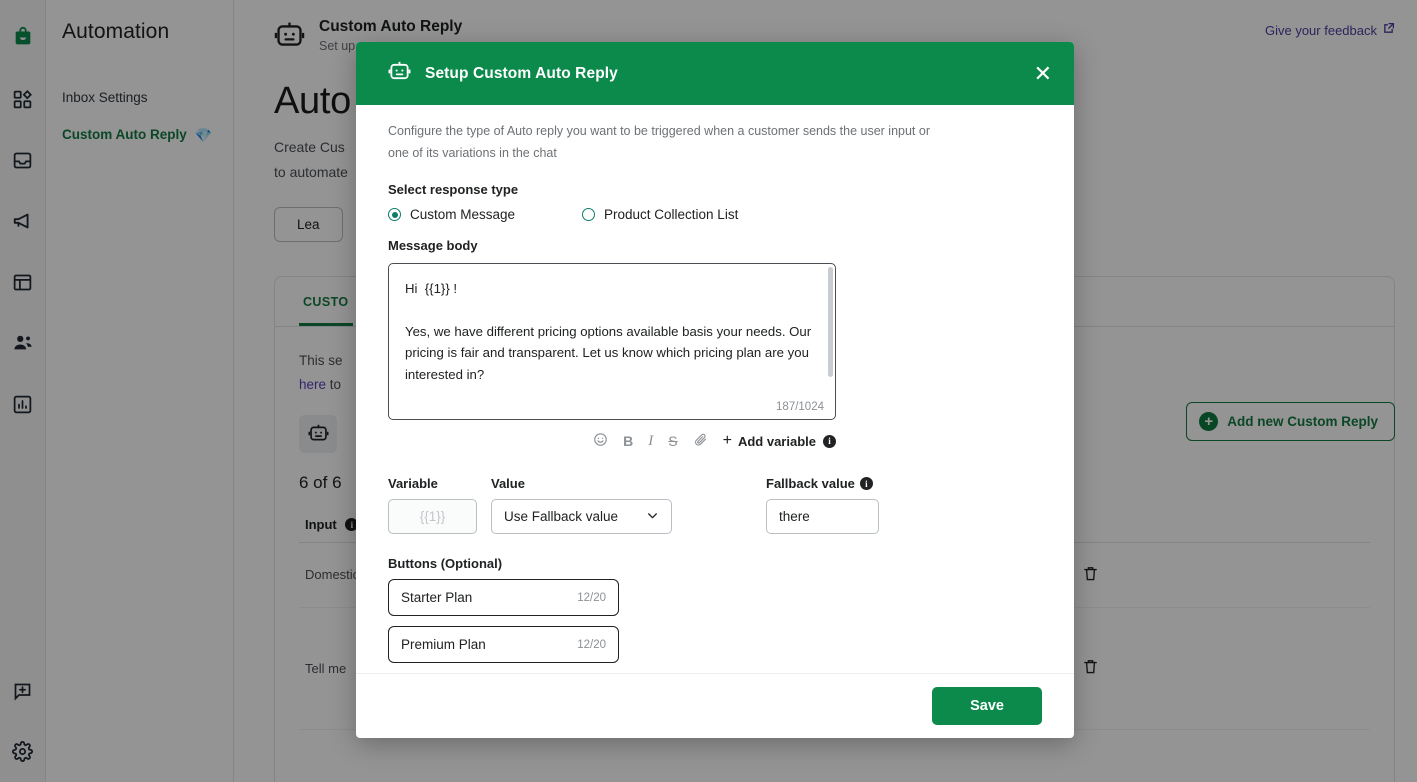  I want to click on message-body-counter: 187/1024, so click(800, 407).